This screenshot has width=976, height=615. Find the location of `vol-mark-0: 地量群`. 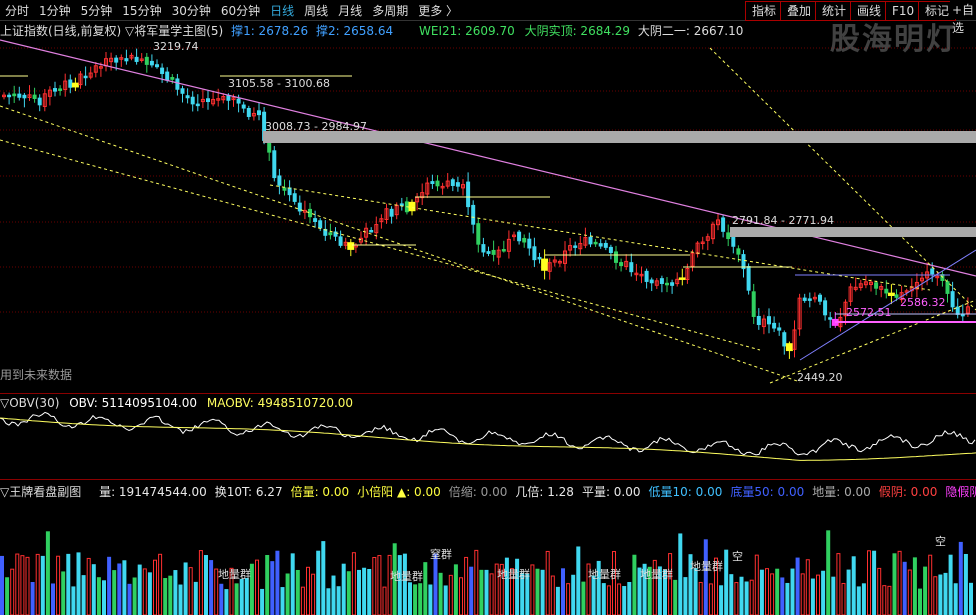

vol-mark-0: 地量群 is located at coordinates (234, 574).